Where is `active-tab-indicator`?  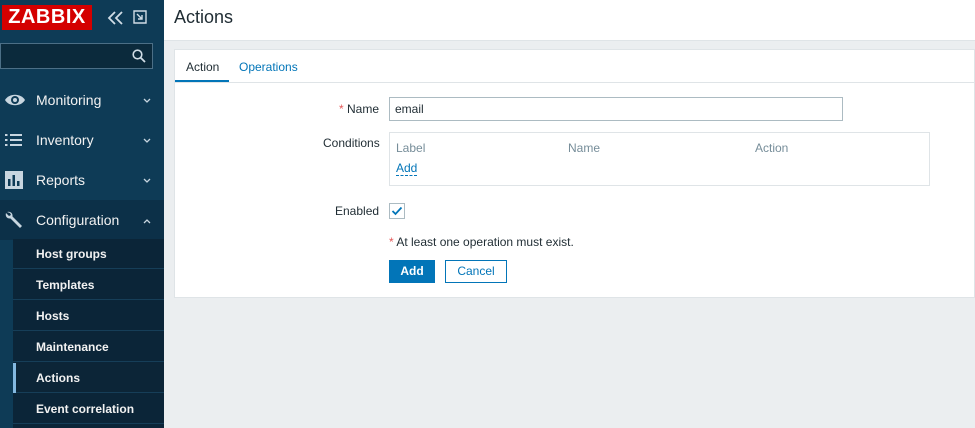
active-tab-indicator is located at coordinates (202, 81).